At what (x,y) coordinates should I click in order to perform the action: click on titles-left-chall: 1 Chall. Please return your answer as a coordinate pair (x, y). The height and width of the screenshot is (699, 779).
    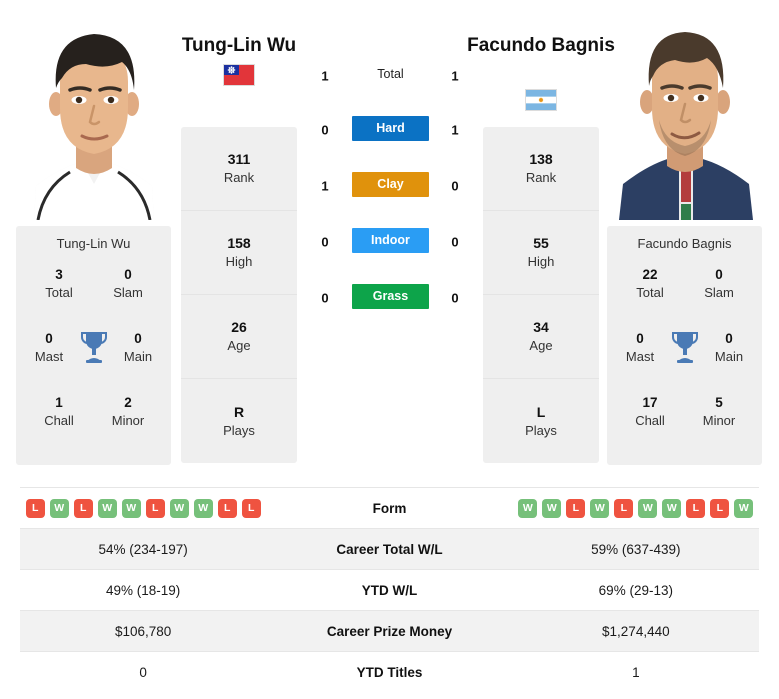
    Looking at the image, I should click on (59, 411).